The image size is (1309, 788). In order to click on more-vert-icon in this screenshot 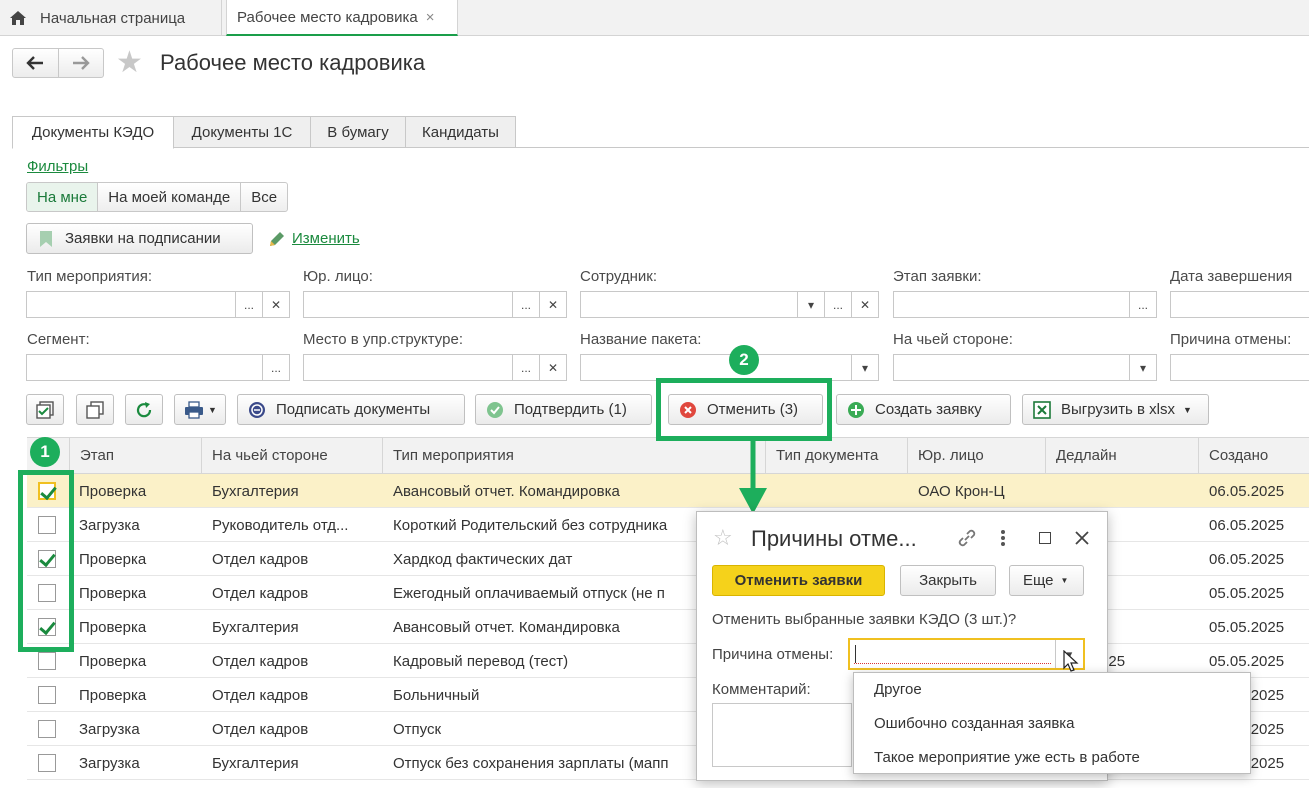, I will do `click(1003, 538)`.